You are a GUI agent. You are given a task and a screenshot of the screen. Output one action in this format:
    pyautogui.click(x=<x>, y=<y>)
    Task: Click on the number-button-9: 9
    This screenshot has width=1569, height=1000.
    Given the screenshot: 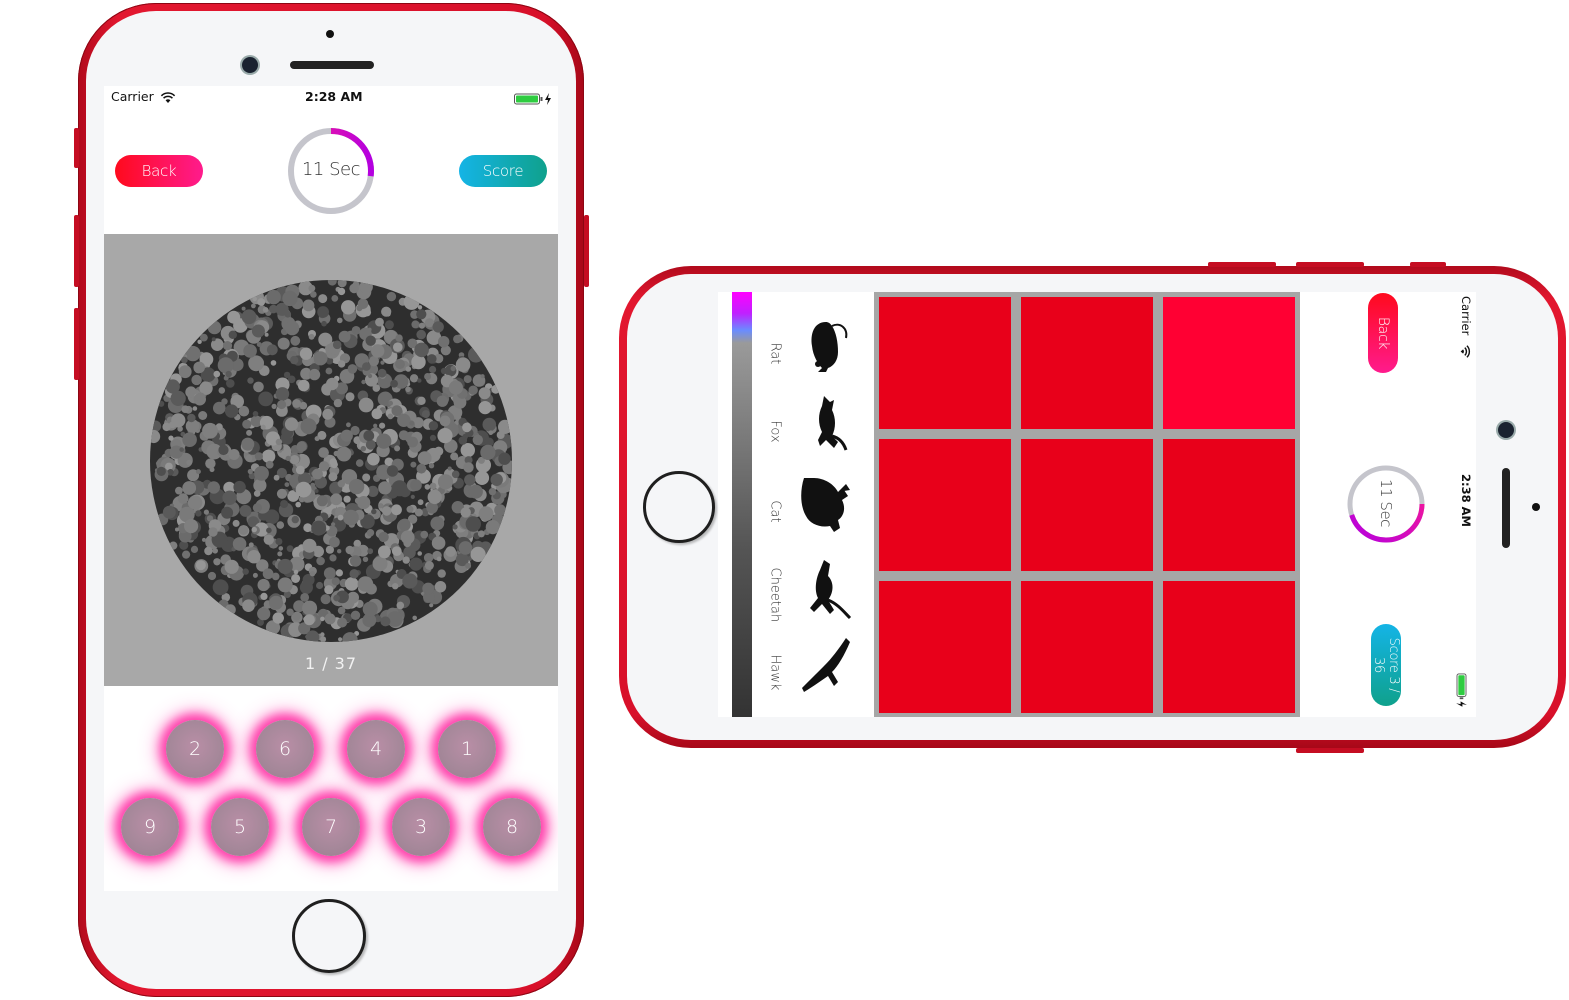 What is the action you would take?
    pyautogui.click(x=150, y=827)
    